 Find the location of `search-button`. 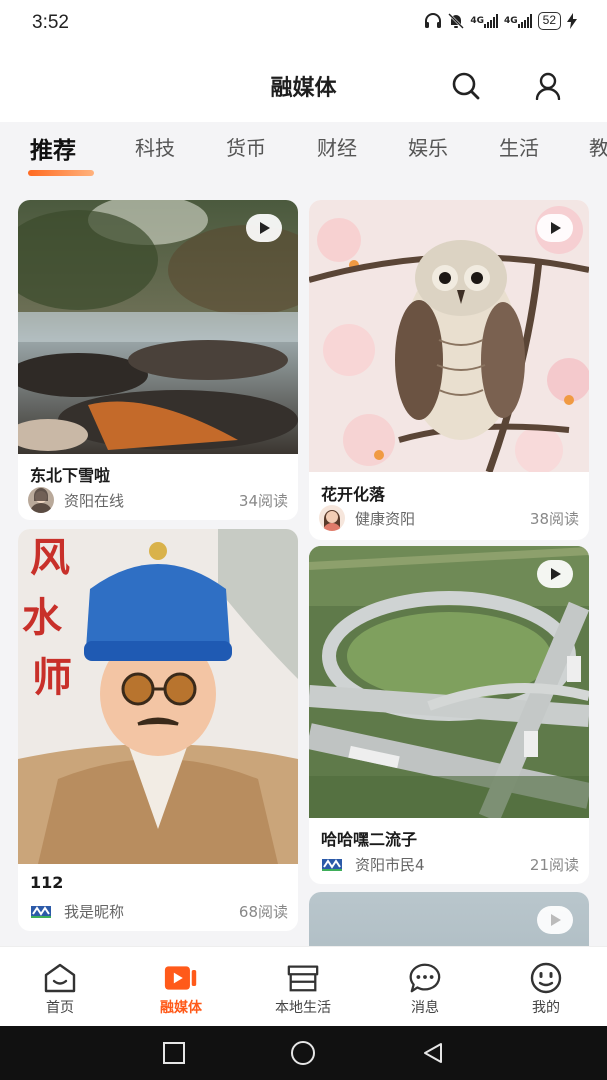

search-button is located at coordinates (466, 86).